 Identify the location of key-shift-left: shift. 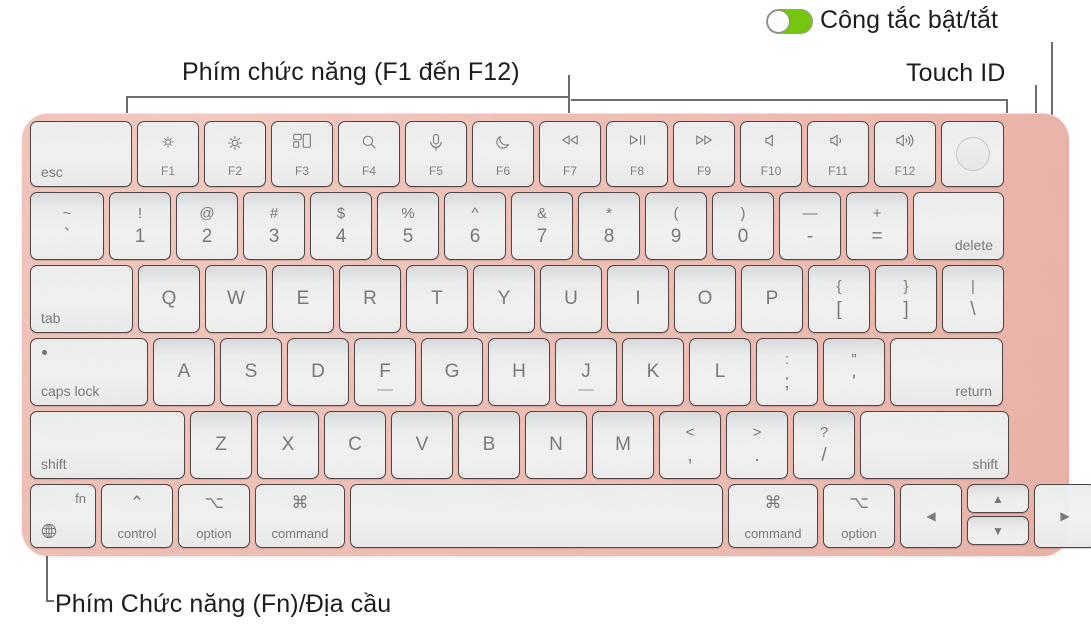
(107, 445).